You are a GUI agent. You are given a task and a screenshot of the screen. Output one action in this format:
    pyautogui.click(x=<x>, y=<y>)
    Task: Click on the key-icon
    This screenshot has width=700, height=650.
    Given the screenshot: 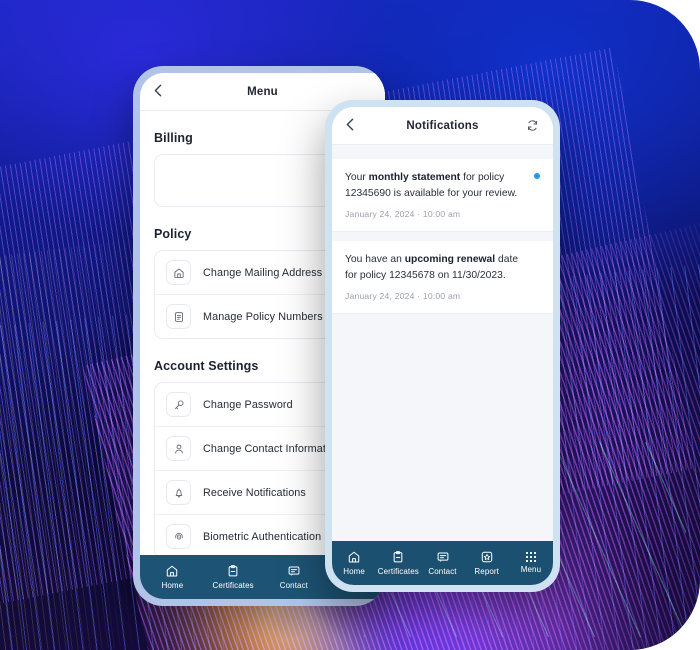 What is the action you would take?
    pyautogui.click(x=178, y=404)
    